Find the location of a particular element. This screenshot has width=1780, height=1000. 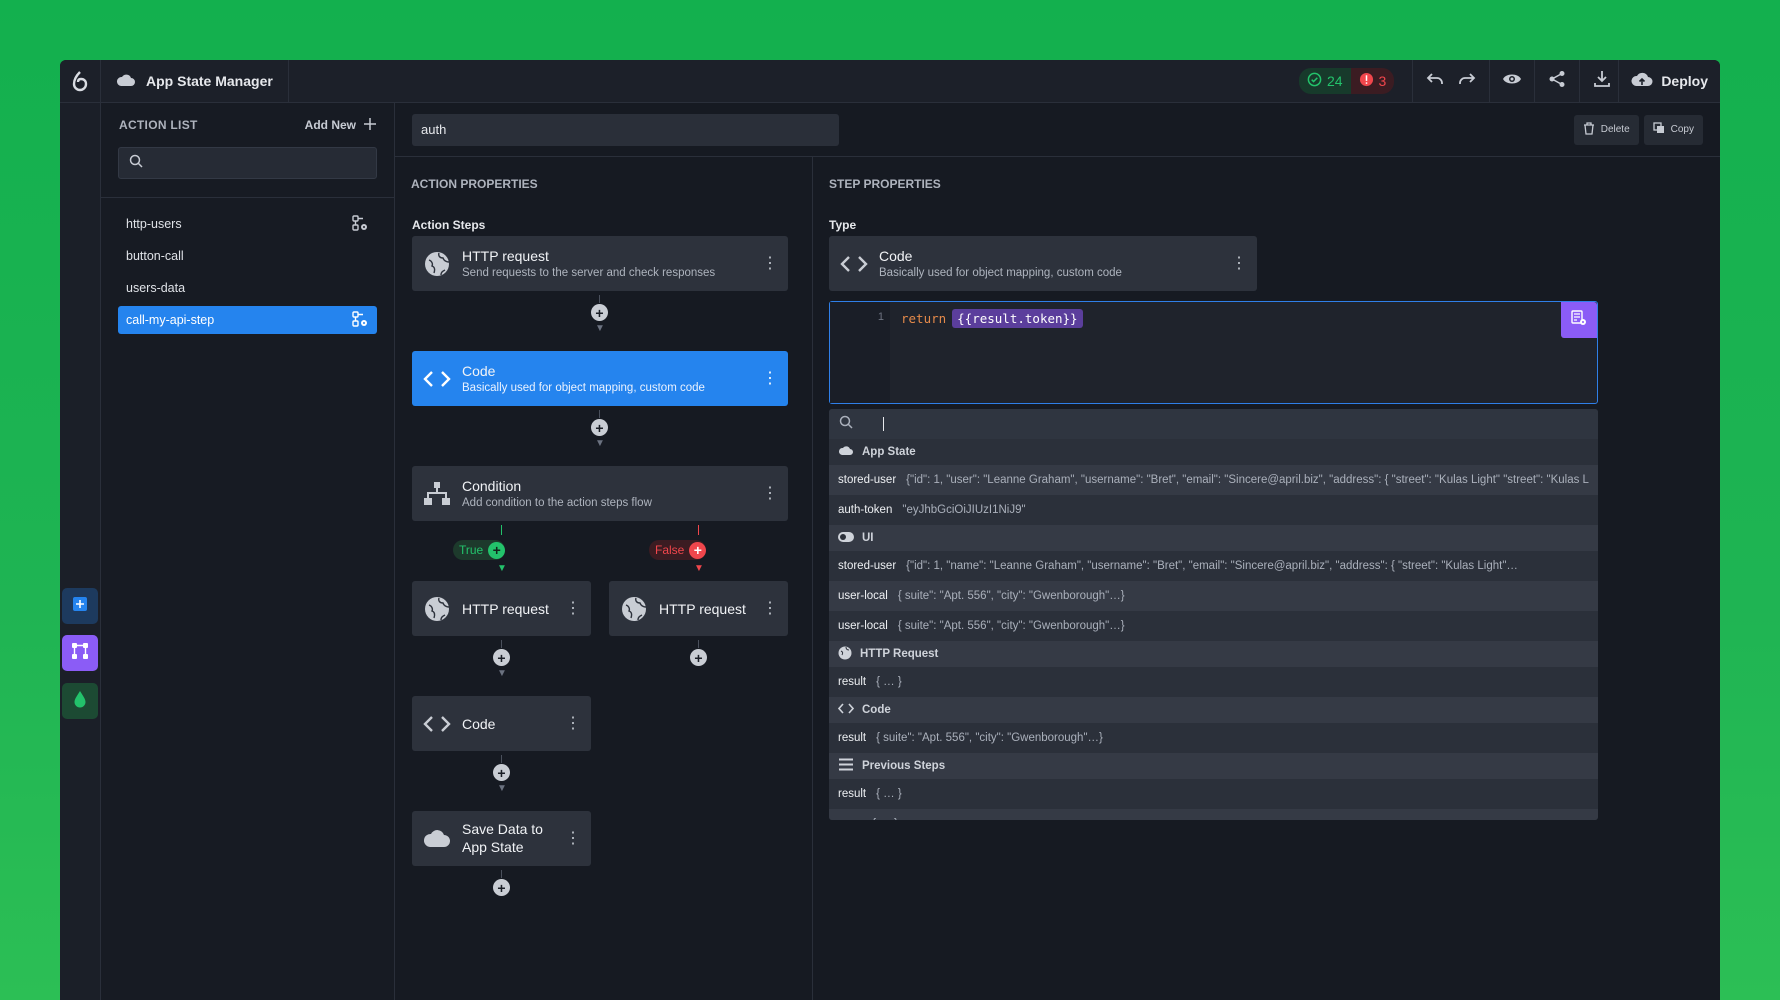

step-card-save-data: Save Data to App State ⋮ is located at coordinates (501, 838).